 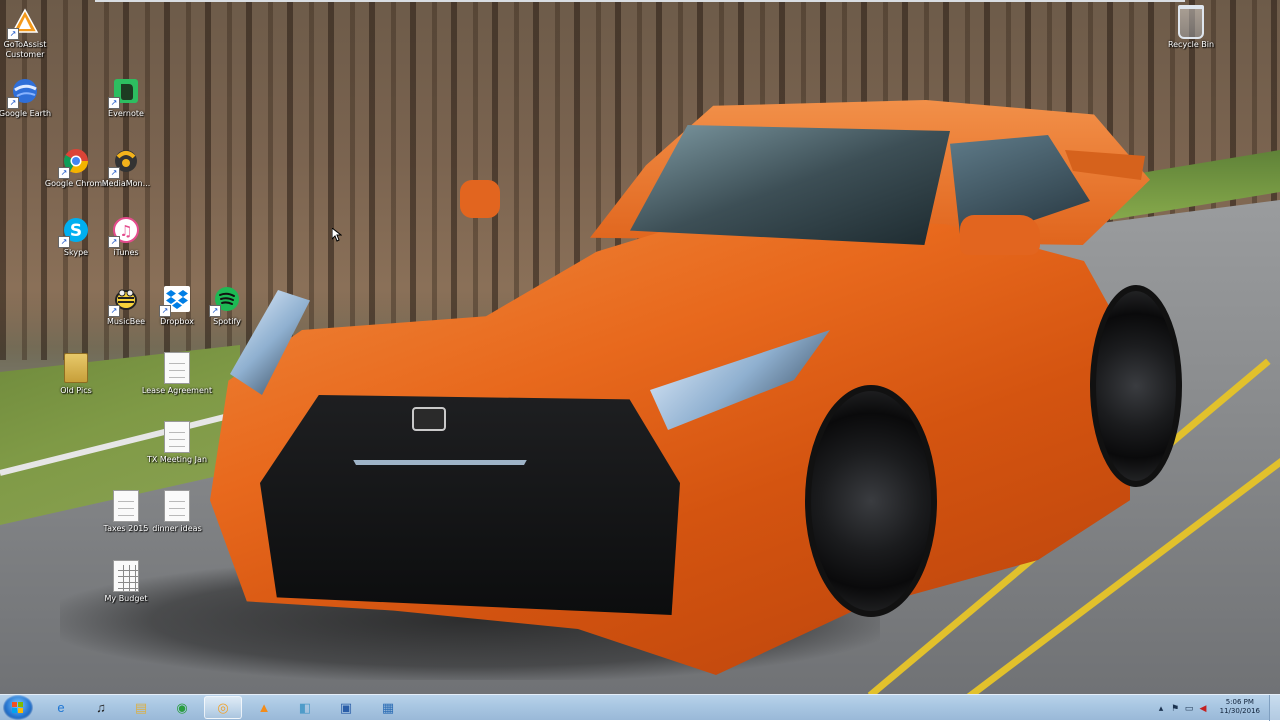 What do you see at coordinates (227, 321) in the screenshot?
I see `desktop-icon-label: Spotify` at bounding box center [227, 321].